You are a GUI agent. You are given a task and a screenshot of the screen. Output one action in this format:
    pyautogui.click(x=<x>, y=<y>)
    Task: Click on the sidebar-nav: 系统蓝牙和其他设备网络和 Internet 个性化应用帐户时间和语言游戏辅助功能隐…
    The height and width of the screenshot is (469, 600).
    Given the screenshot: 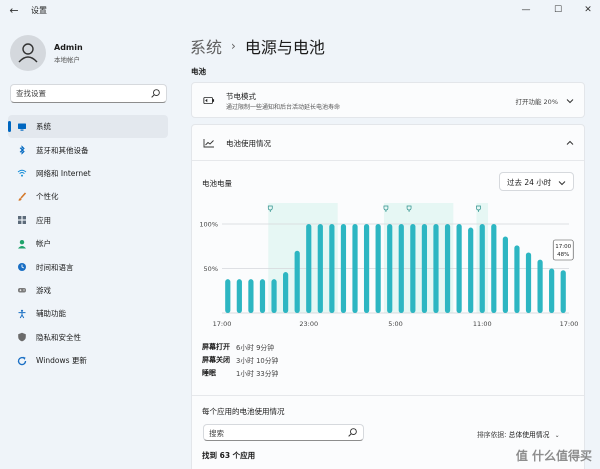 What is the action you would take?
    pyautogui.click(x=88, y=243)
    